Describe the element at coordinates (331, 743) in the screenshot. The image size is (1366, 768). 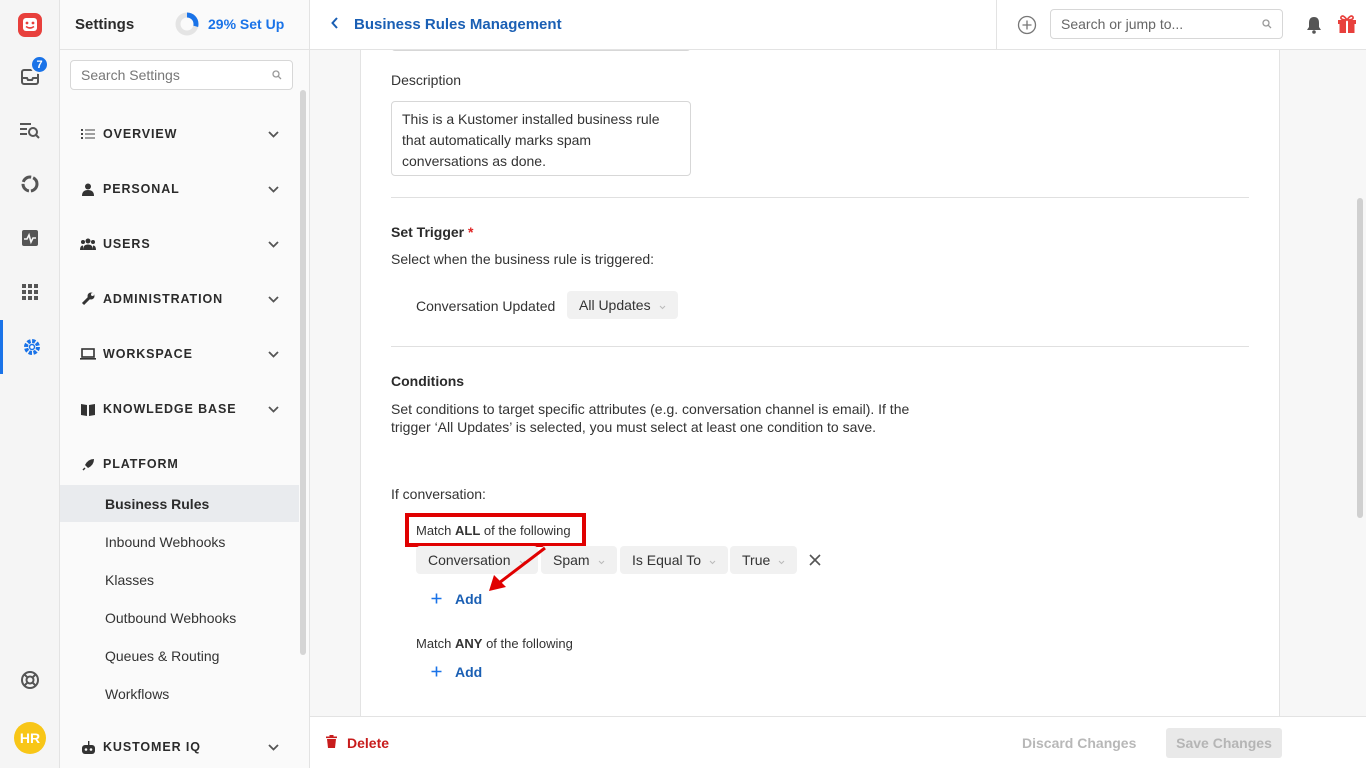
I see `trash-icon` at that location.